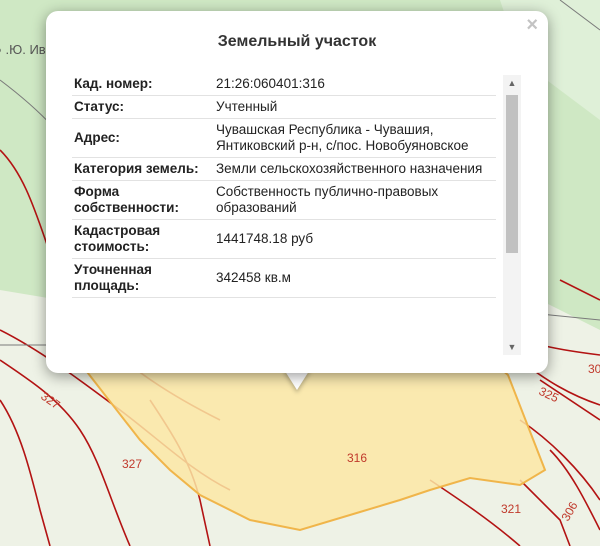 The width and height of the screenshot is (600, 551). I want to click on row-value: Земли сельскохозяйственного назначения, so click(355, 169).